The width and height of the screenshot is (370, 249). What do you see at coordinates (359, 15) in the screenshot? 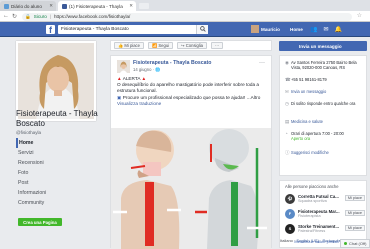
I see `bookmark-star-icon: ☆` at bounding box center [359, 15].